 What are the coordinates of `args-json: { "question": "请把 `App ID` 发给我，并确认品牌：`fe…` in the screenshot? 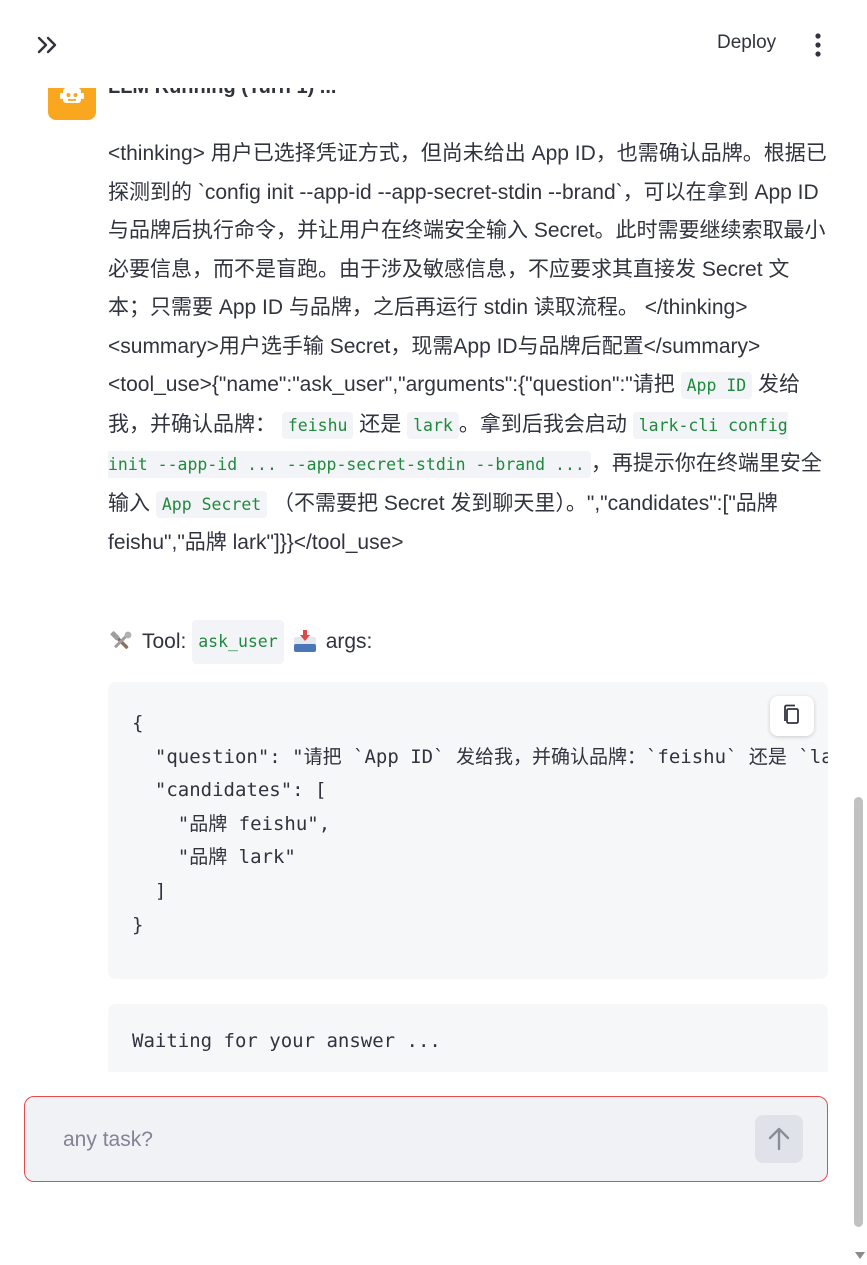 It's located at (480, 824).